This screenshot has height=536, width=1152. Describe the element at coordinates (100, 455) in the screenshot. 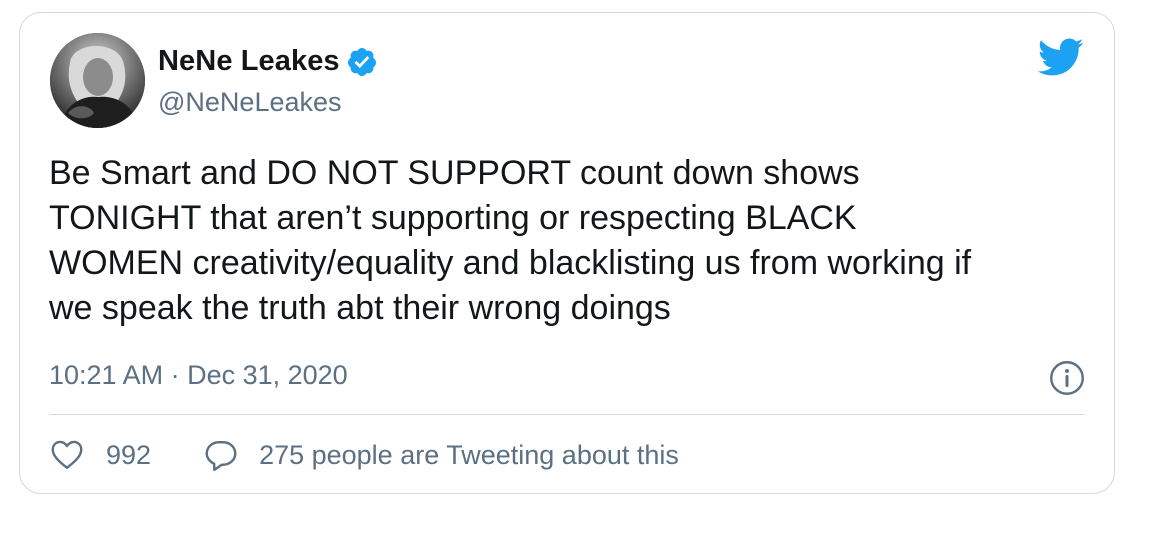

I see `like-button: 992` at that location.